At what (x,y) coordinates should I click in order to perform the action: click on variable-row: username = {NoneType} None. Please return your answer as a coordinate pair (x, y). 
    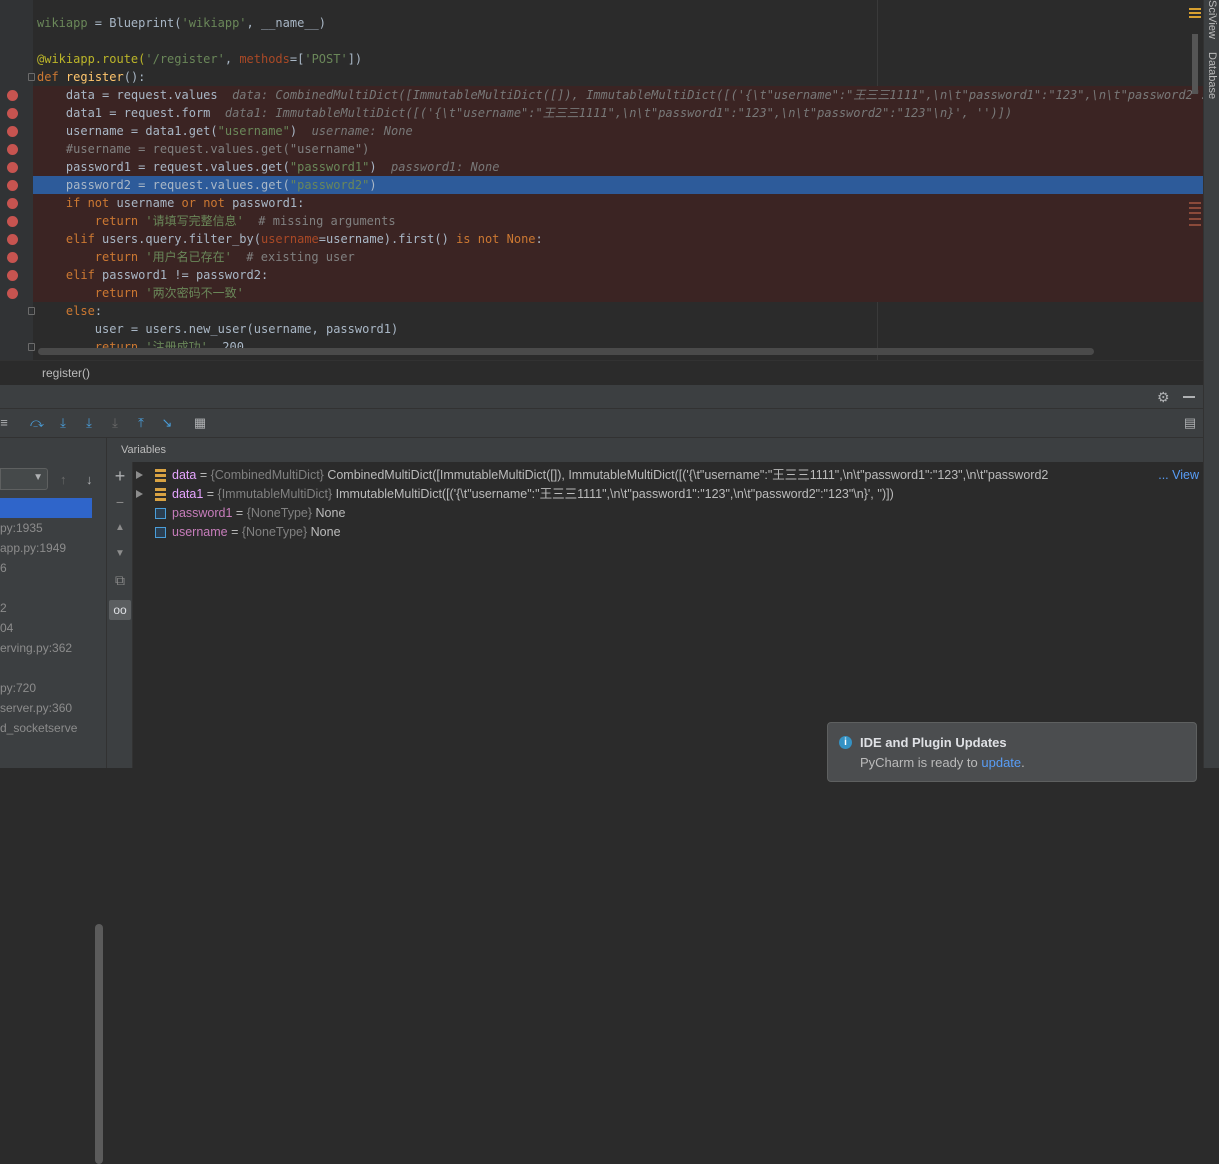
    Looking at the image, I should click on (667, 532).